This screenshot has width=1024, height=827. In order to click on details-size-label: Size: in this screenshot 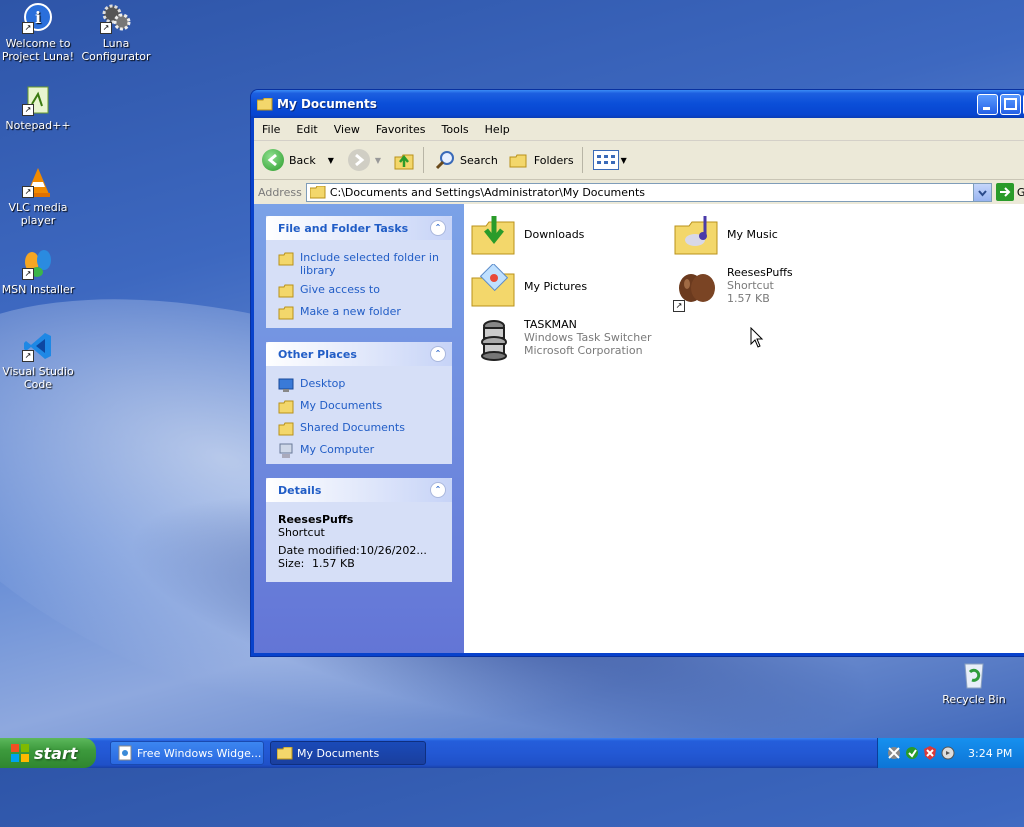, I will do `click(291, 563)`.